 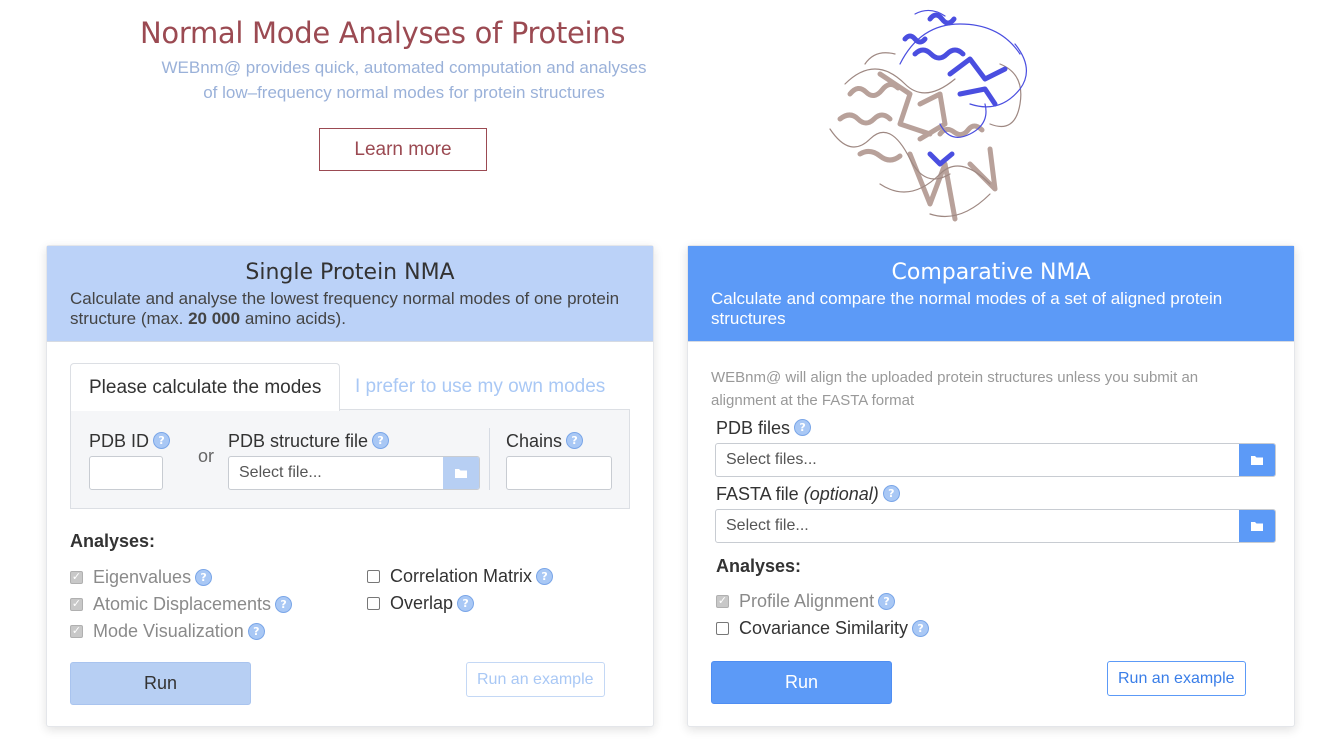 I want to click on checkbox-mode-visualization: Mode Visualization?, so click(x=167, y=631).